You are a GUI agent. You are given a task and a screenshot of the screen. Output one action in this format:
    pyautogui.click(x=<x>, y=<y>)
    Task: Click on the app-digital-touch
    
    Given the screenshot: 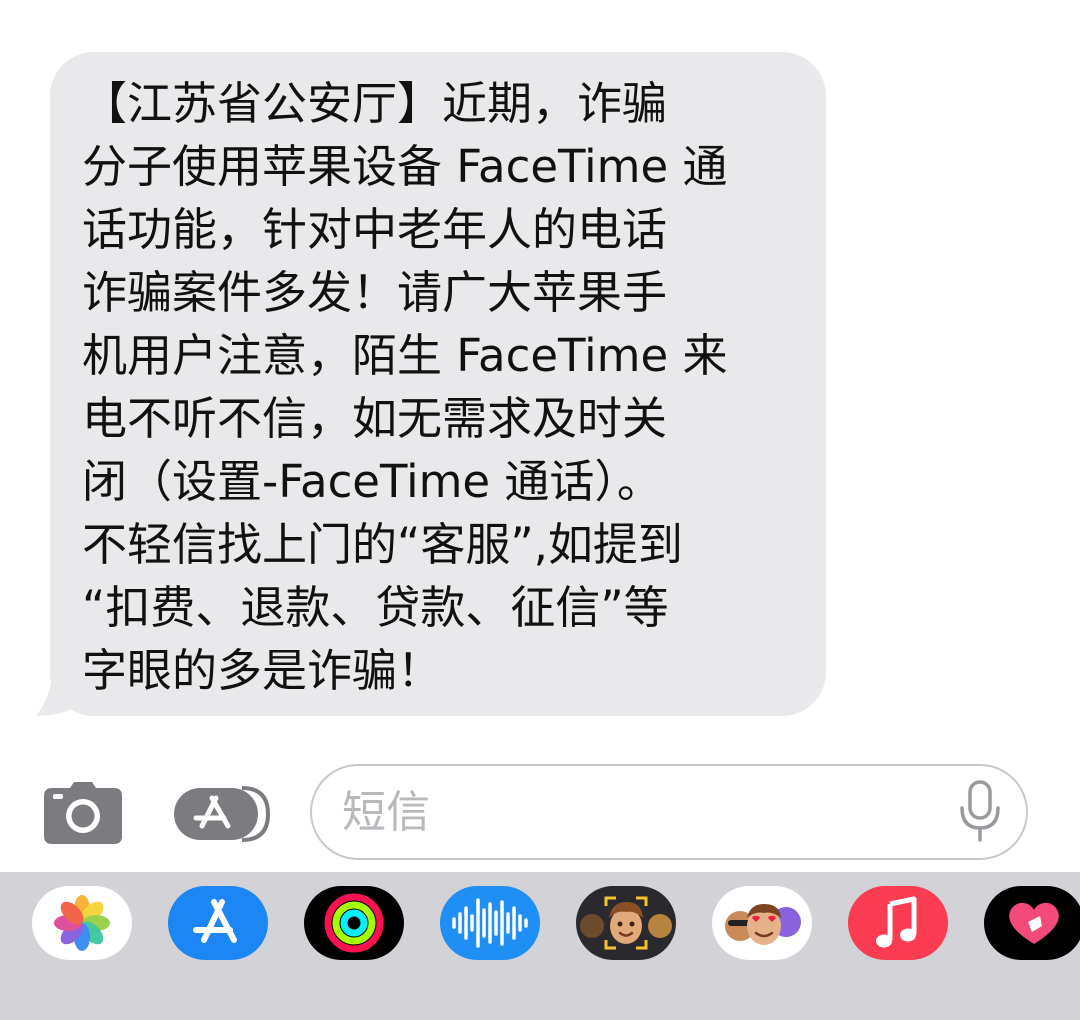 What is the action you would take?
    pyautogui.click(x=1032, y=923)
    